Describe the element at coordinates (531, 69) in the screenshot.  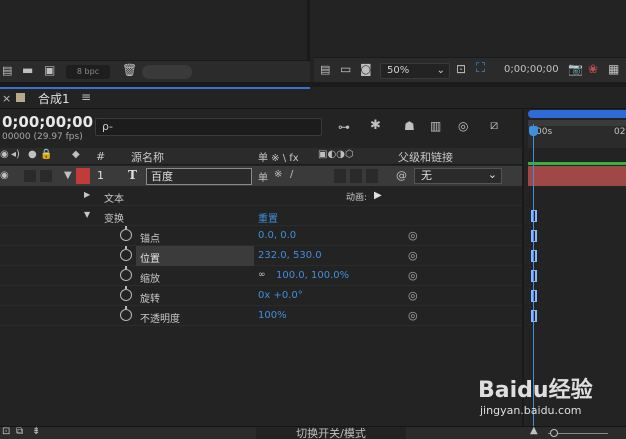
I see `viewer-timecode: 0;00;00;00` at that location.